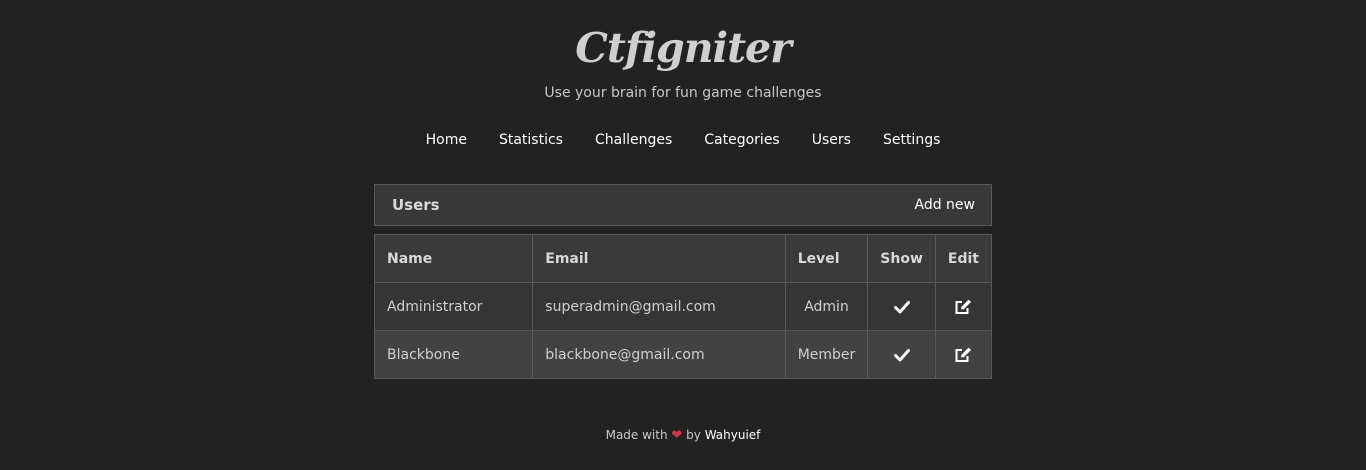 The image size is (1366, 470). Describe the element at coordinates (683, 93) in the screenshot. I see `site-tagline: Use your brain for fun game challenges` at that location.